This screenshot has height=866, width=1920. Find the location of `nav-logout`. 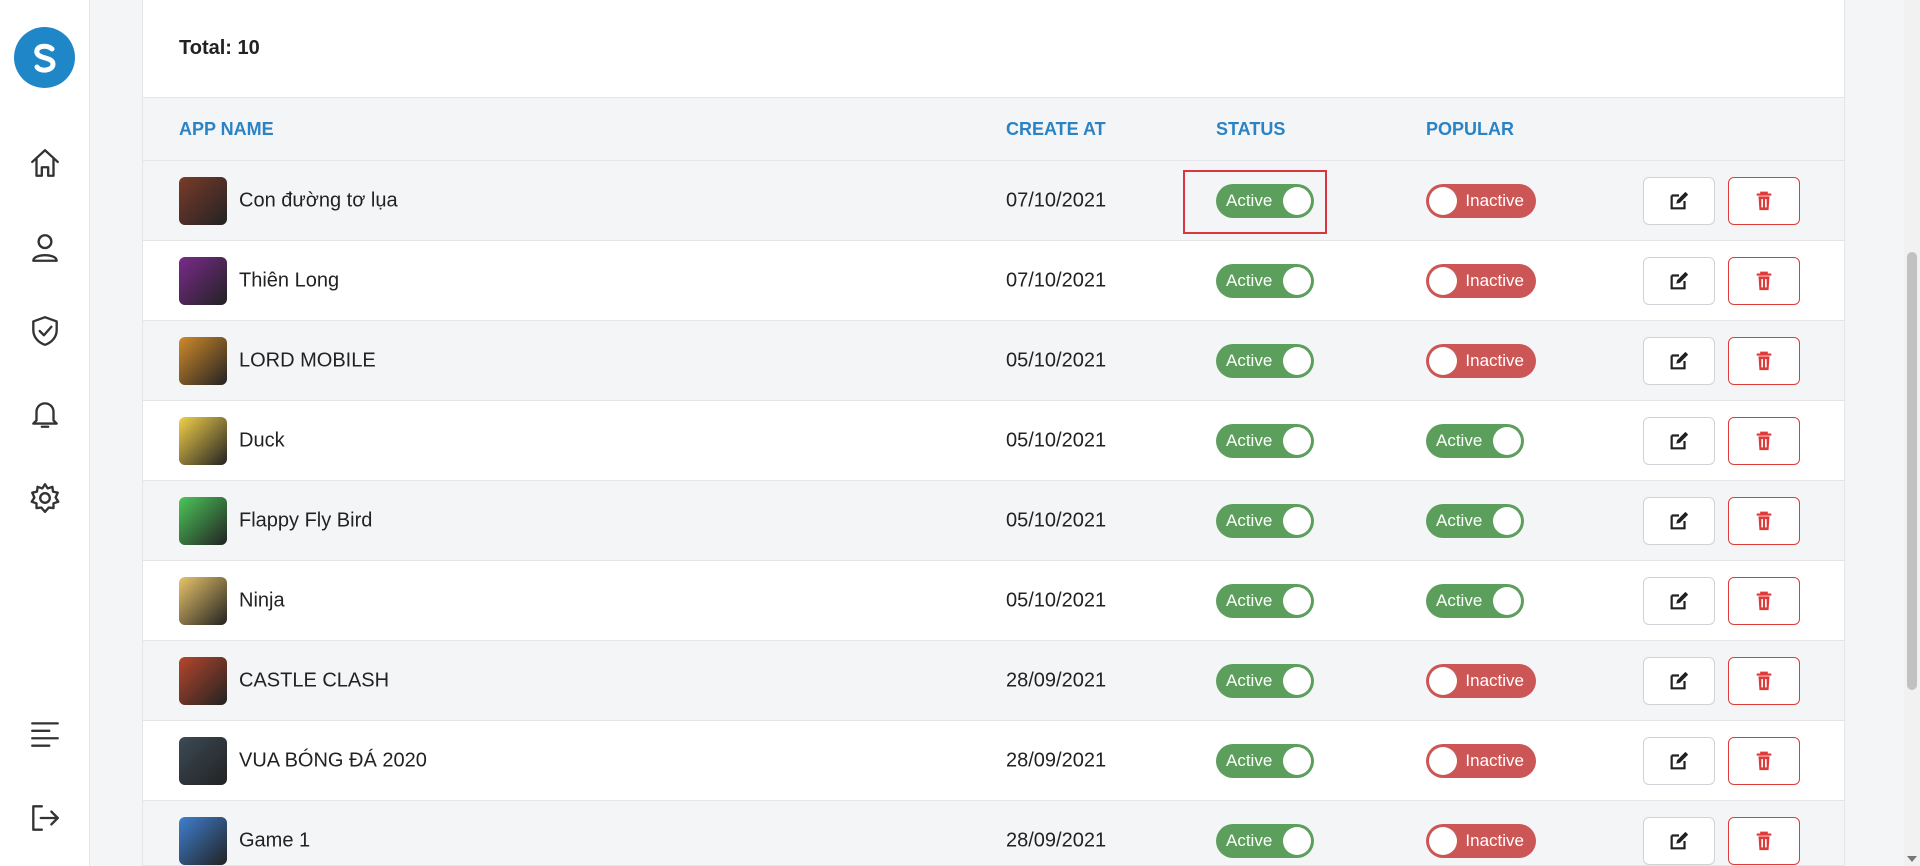

nav-logout is located at coordinates (45, 818).